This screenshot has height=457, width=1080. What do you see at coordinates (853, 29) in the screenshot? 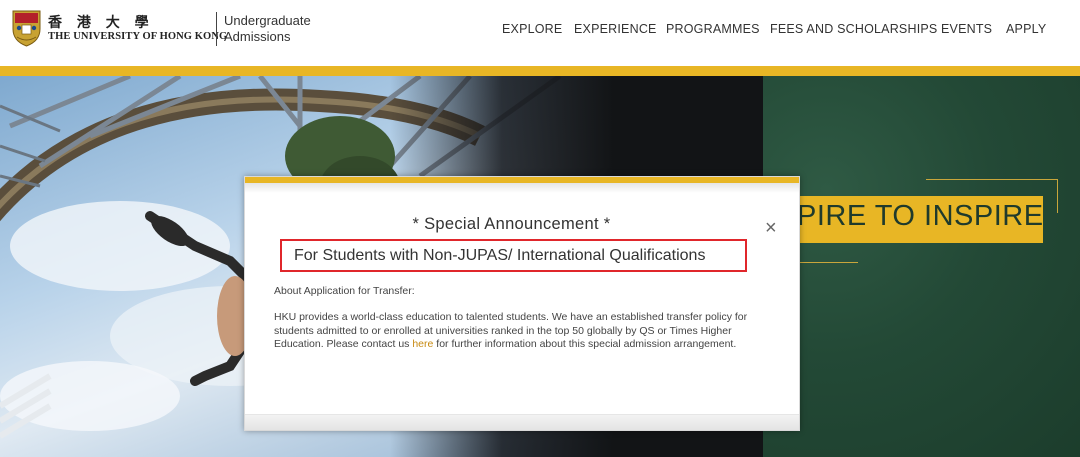
I see `nav-item-fees-and-scholarships: FEES AND SCHOLARSHIPS` at bounding box center [853, 29].